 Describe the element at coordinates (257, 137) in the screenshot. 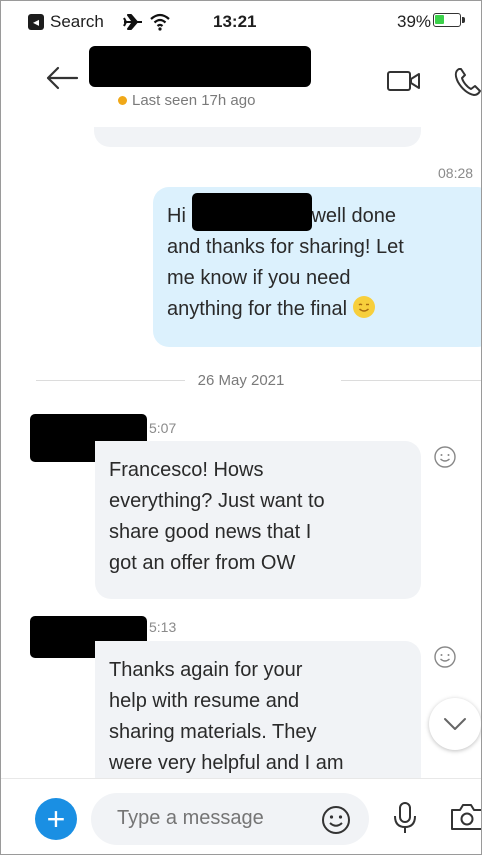

I see `previous-message-bubble` at that location.